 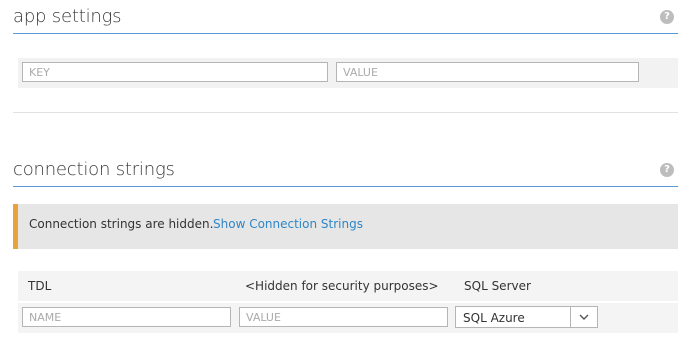 I want to click on section-divider, so click(x=345, y=112).